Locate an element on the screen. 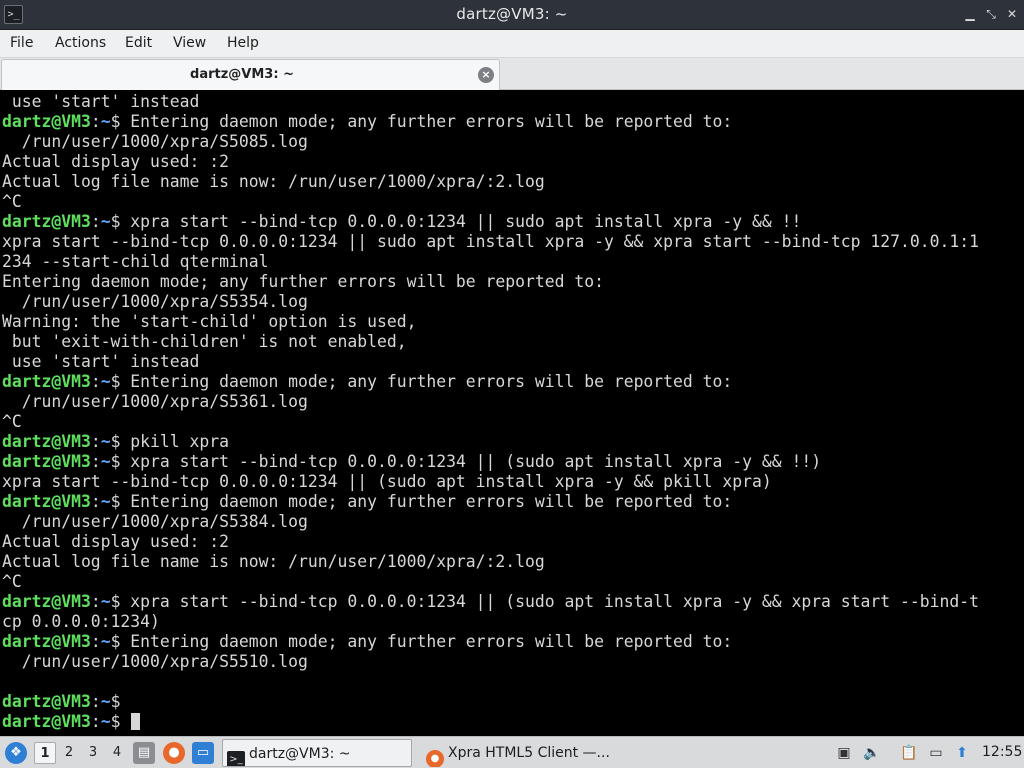  clipboard-icon: 📋 is located at coordinates (909, 753).